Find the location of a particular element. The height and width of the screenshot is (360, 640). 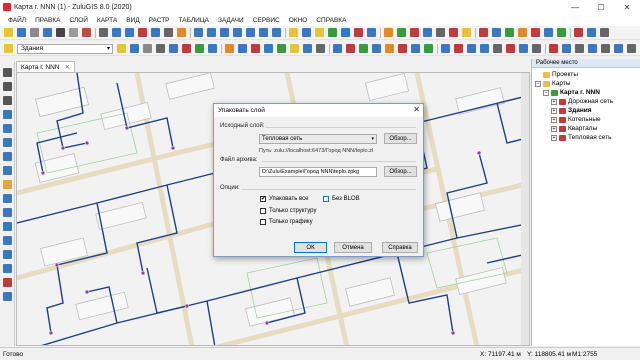

structure-only-checkbox: Только структуру is located at coordinates (288, 211).